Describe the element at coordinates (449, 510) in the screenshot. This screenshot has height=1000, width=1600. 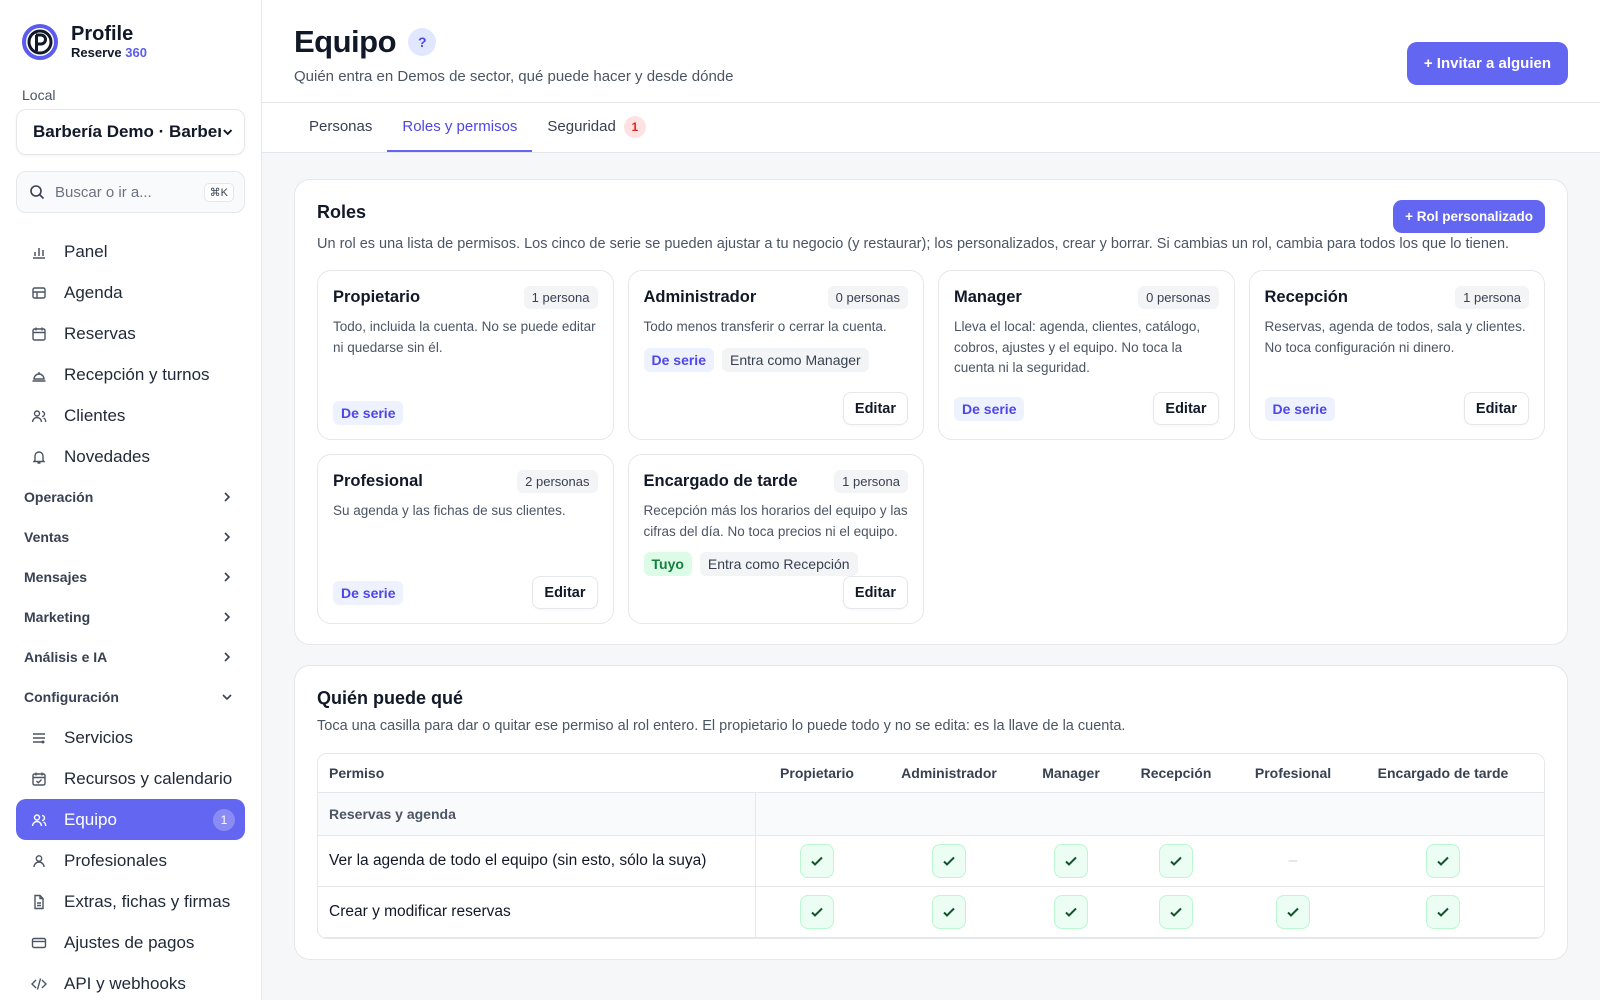
I see `role-description: Su agenda y las fichas de sus clientes.` at that location.